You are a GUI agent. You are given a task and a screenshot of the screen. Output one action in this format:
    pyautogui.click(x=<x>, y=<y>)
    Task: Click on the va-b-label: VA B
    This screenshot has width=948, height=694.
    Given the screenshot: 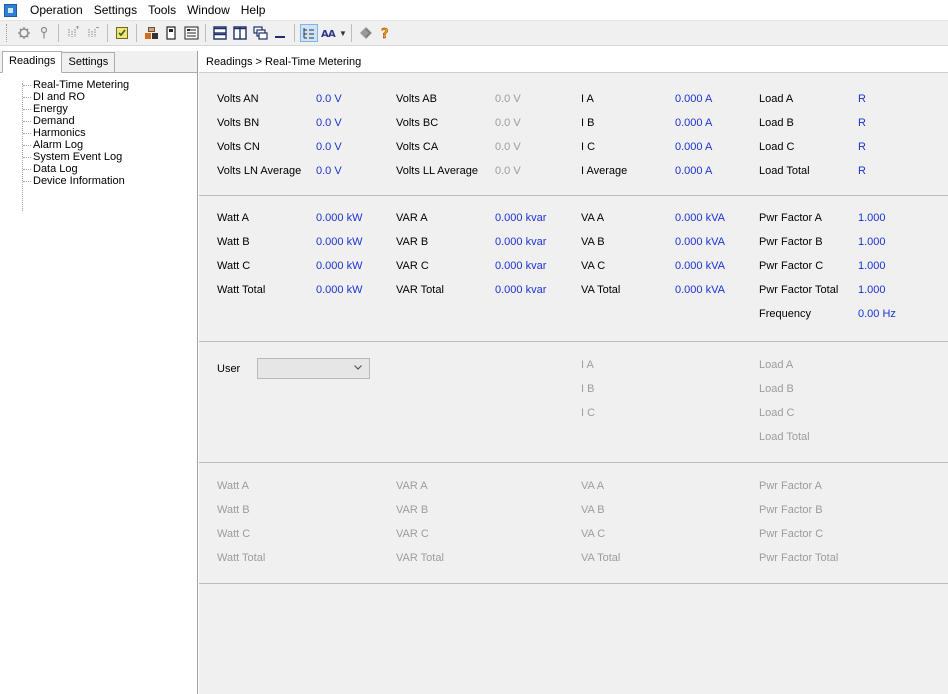 What is the action you would take?
    pyautogui.click(x=593, y=242)
    